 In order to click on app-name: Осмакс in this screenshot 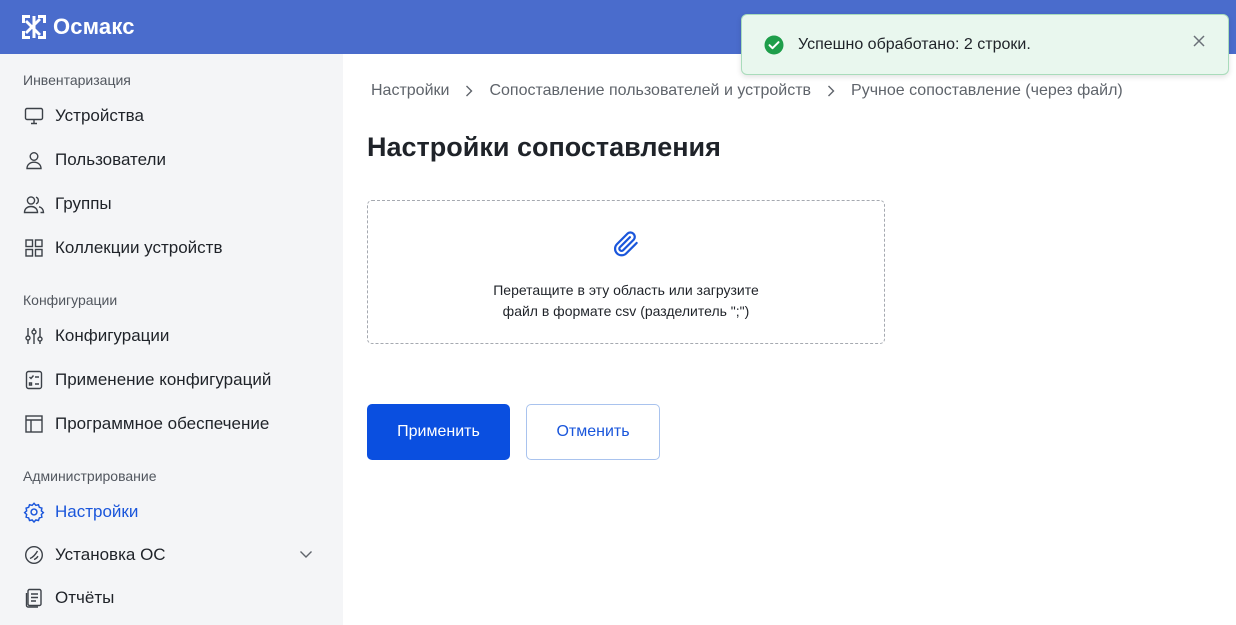, I will do `click(94, 26)`.